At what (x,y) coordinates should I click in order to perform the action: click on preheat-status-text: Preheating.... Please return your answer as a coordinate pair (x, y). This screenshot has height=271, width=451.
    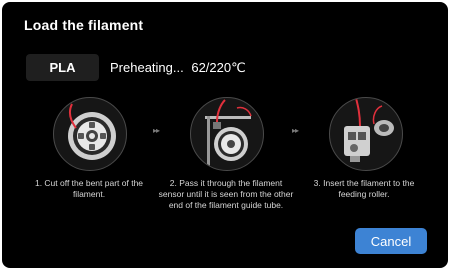
    Looking at the image, I should click on (147, 67).